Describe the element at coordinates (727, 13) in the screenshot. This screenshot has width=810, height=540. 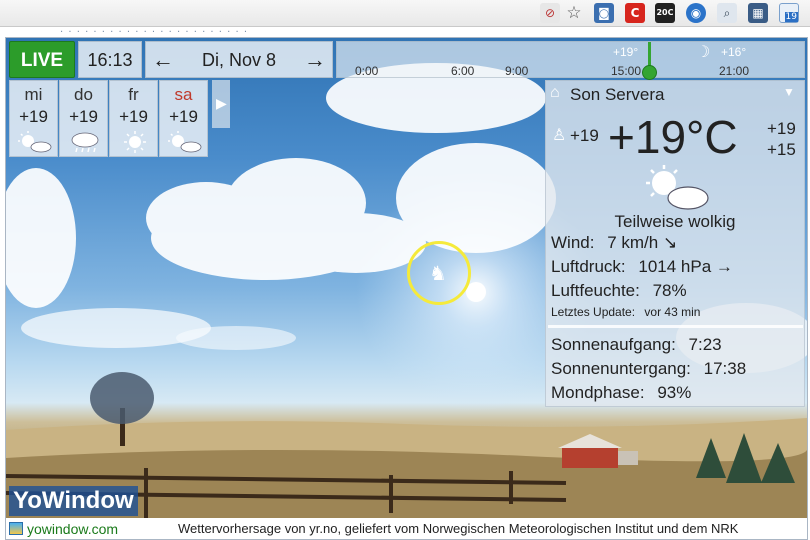
I see `magnifier-icon: ⌕` at that location.